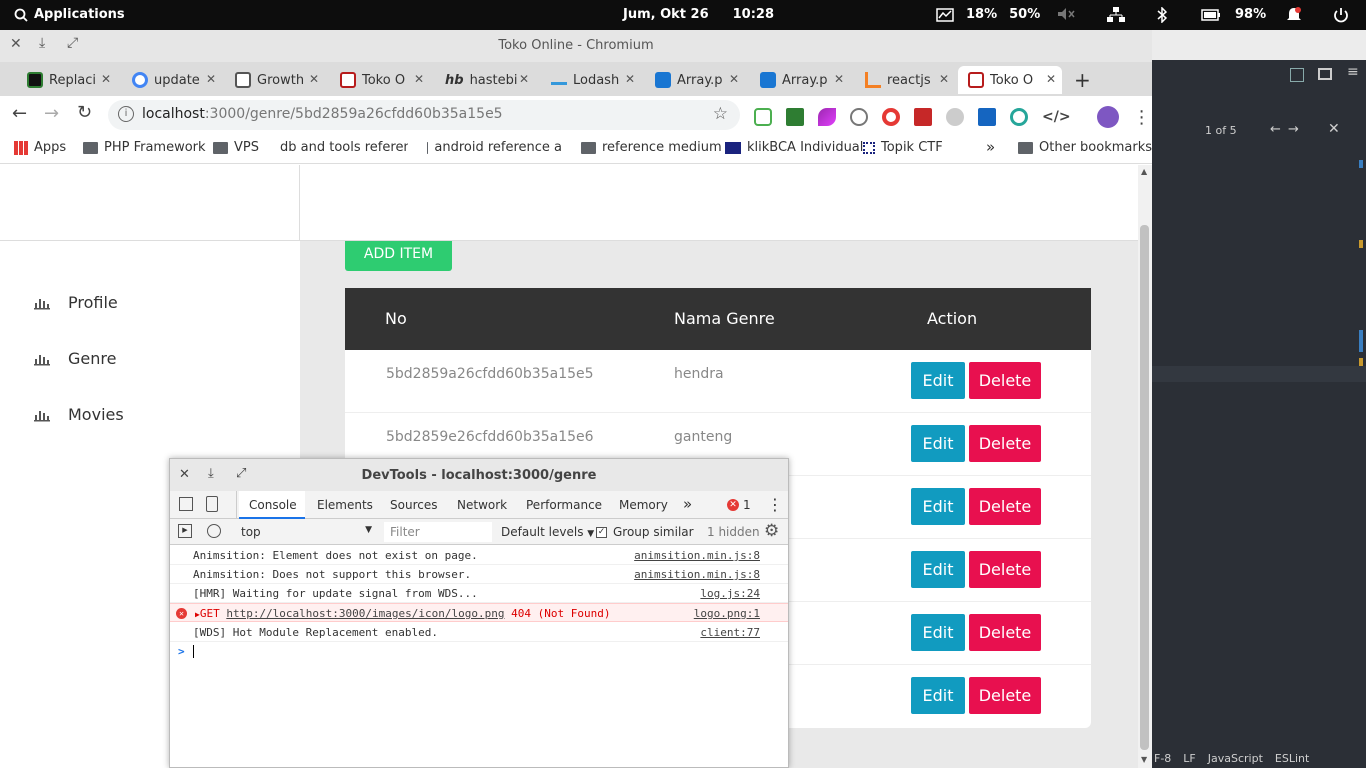 Image resolution: width=1366 pixels, height=768 pixels. Describe the element at coordinates (275, 80) in the screenshot. I see `browser-tab: Growth ✕` at that location.